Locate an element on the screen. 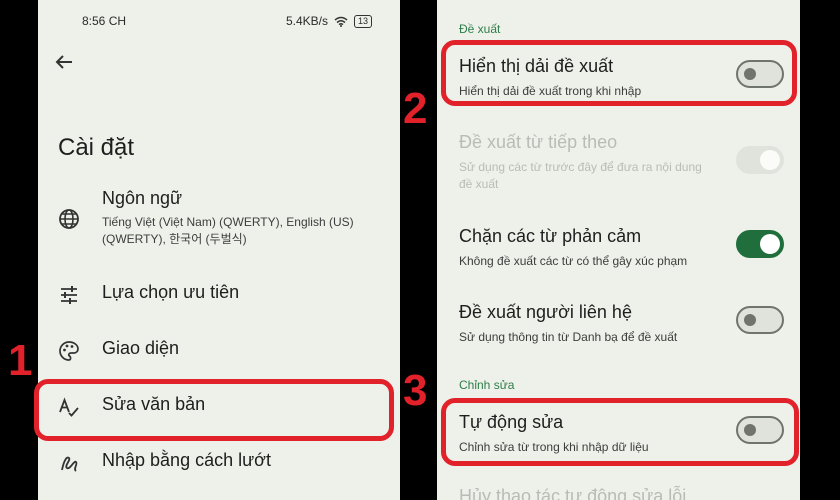 The image size is (840, 500). back-arrow-icon is located at coordinates (64, 62).